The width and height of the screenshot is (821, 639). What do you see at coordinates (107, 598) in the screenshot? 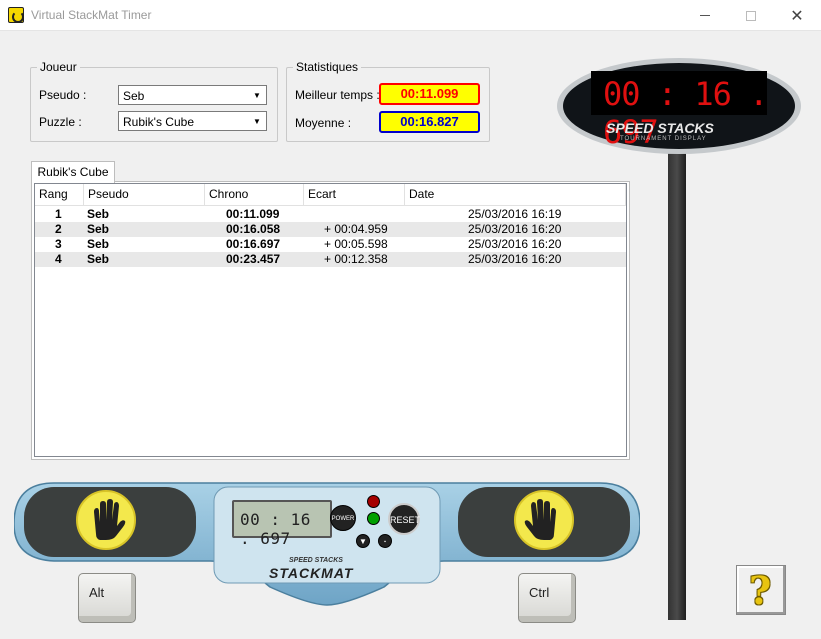
I see `alt-key: Alt` at bounding box center [107, 598].